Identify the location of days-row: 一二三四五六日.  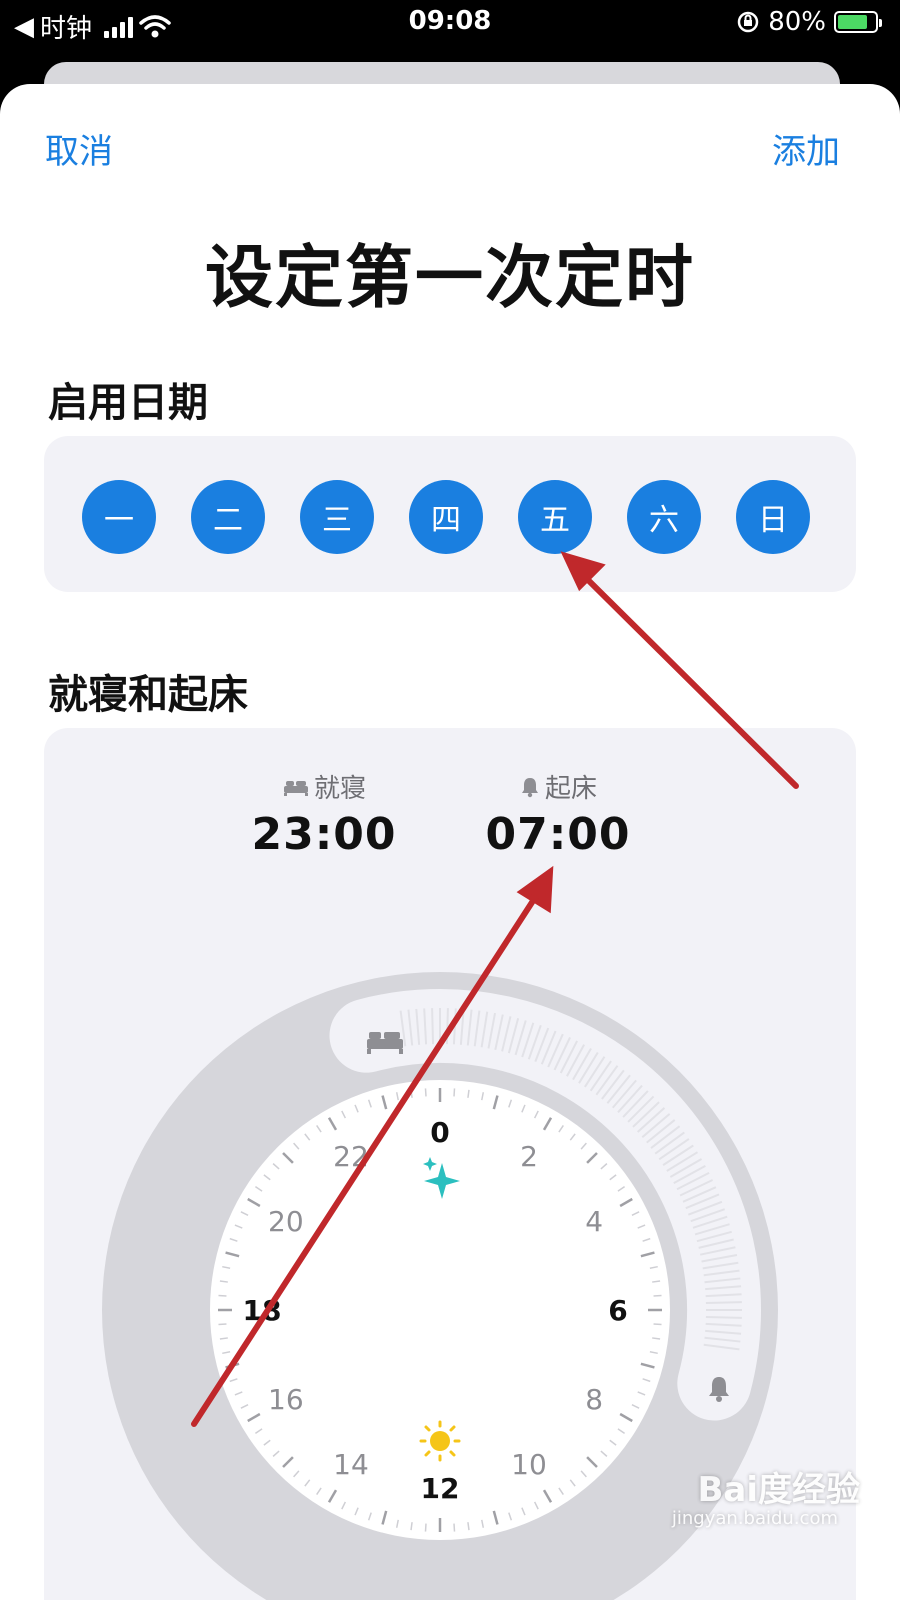
(446, 517).